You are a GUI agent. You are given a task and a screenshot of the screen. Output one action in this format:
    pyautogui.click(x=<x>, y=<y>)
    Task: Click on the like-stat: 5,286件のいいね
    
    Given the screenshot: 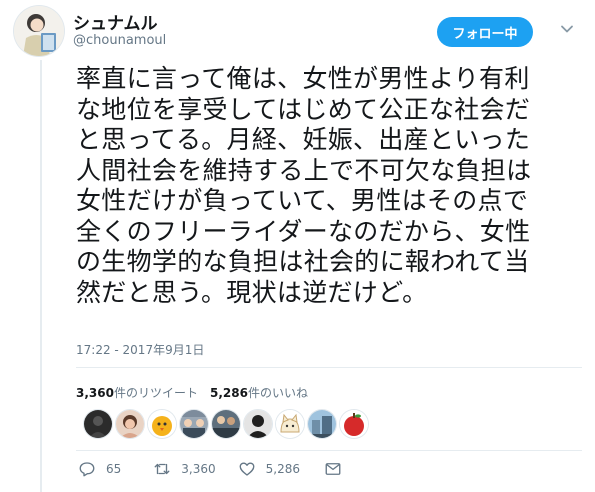 What is the action you would take?
    pyautogui.click(x=259, y=392)
    